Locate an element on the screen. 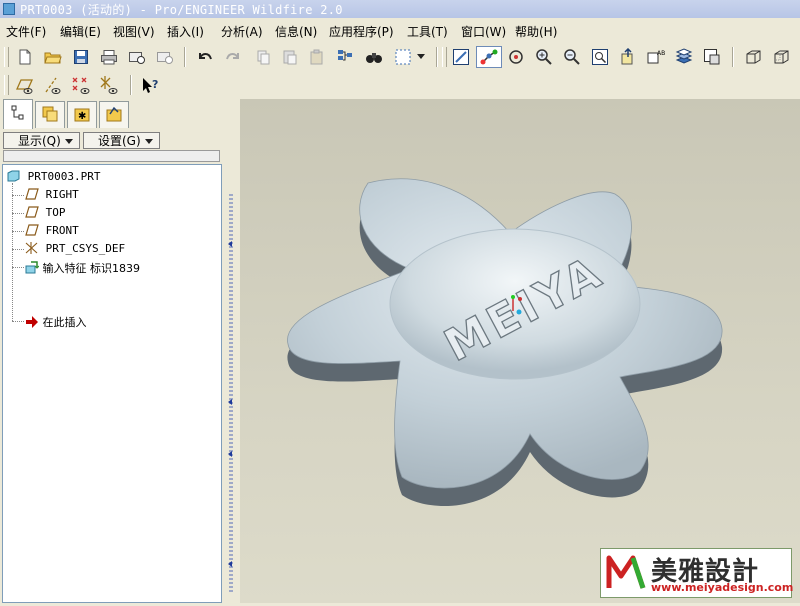  refit-icon is located at coordinates (600, 57).